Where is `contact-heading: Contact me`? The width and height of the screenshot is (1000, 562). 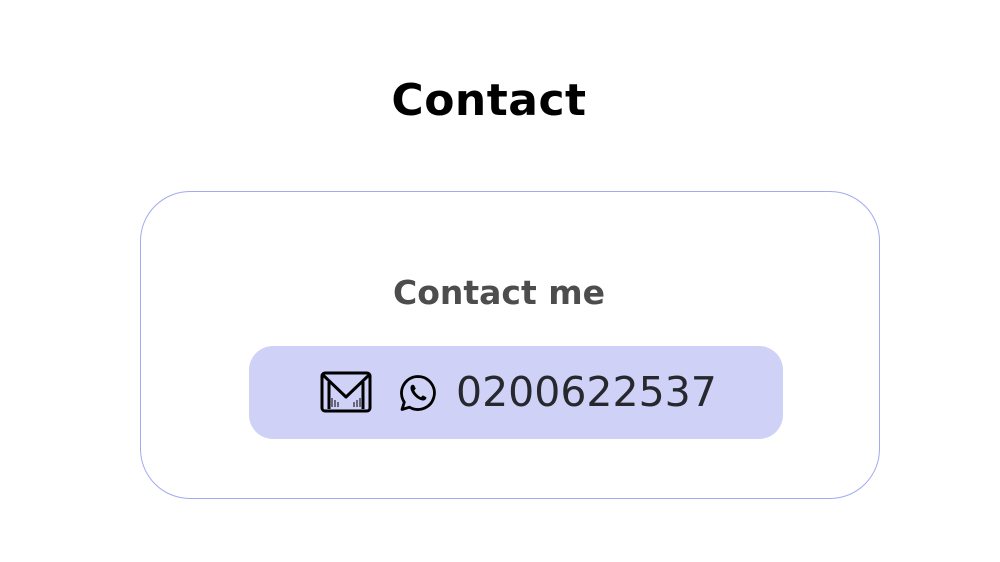
contact-heading: Contact me is located at coordinates (499, 293).